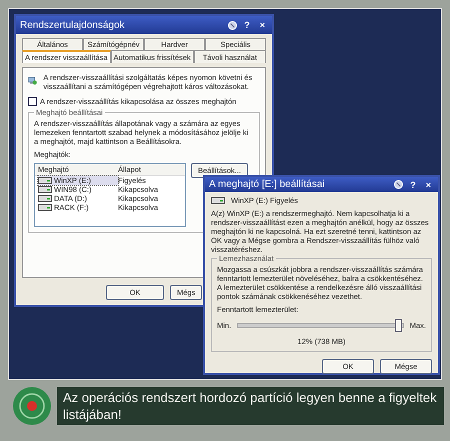 The width and height of the screenshot is (450, 441). Describe the element at coordinates (32, 101) in the screenshot. I see `checkbox` at that location.